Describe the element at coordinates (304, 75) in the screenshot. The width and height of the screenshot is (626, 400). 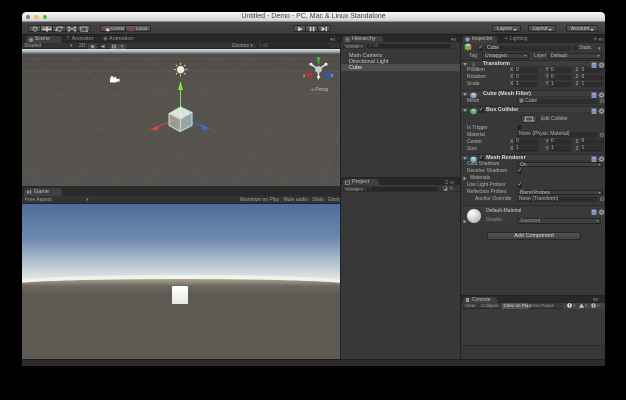
I see `svg-text: x` at that location.